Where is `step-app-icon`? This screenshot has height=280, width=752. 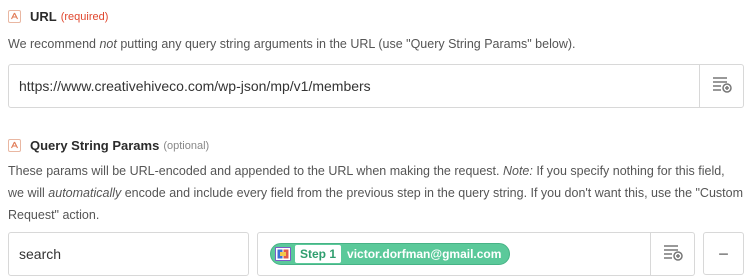 step-app-icon is located at coordinates (283, 254).